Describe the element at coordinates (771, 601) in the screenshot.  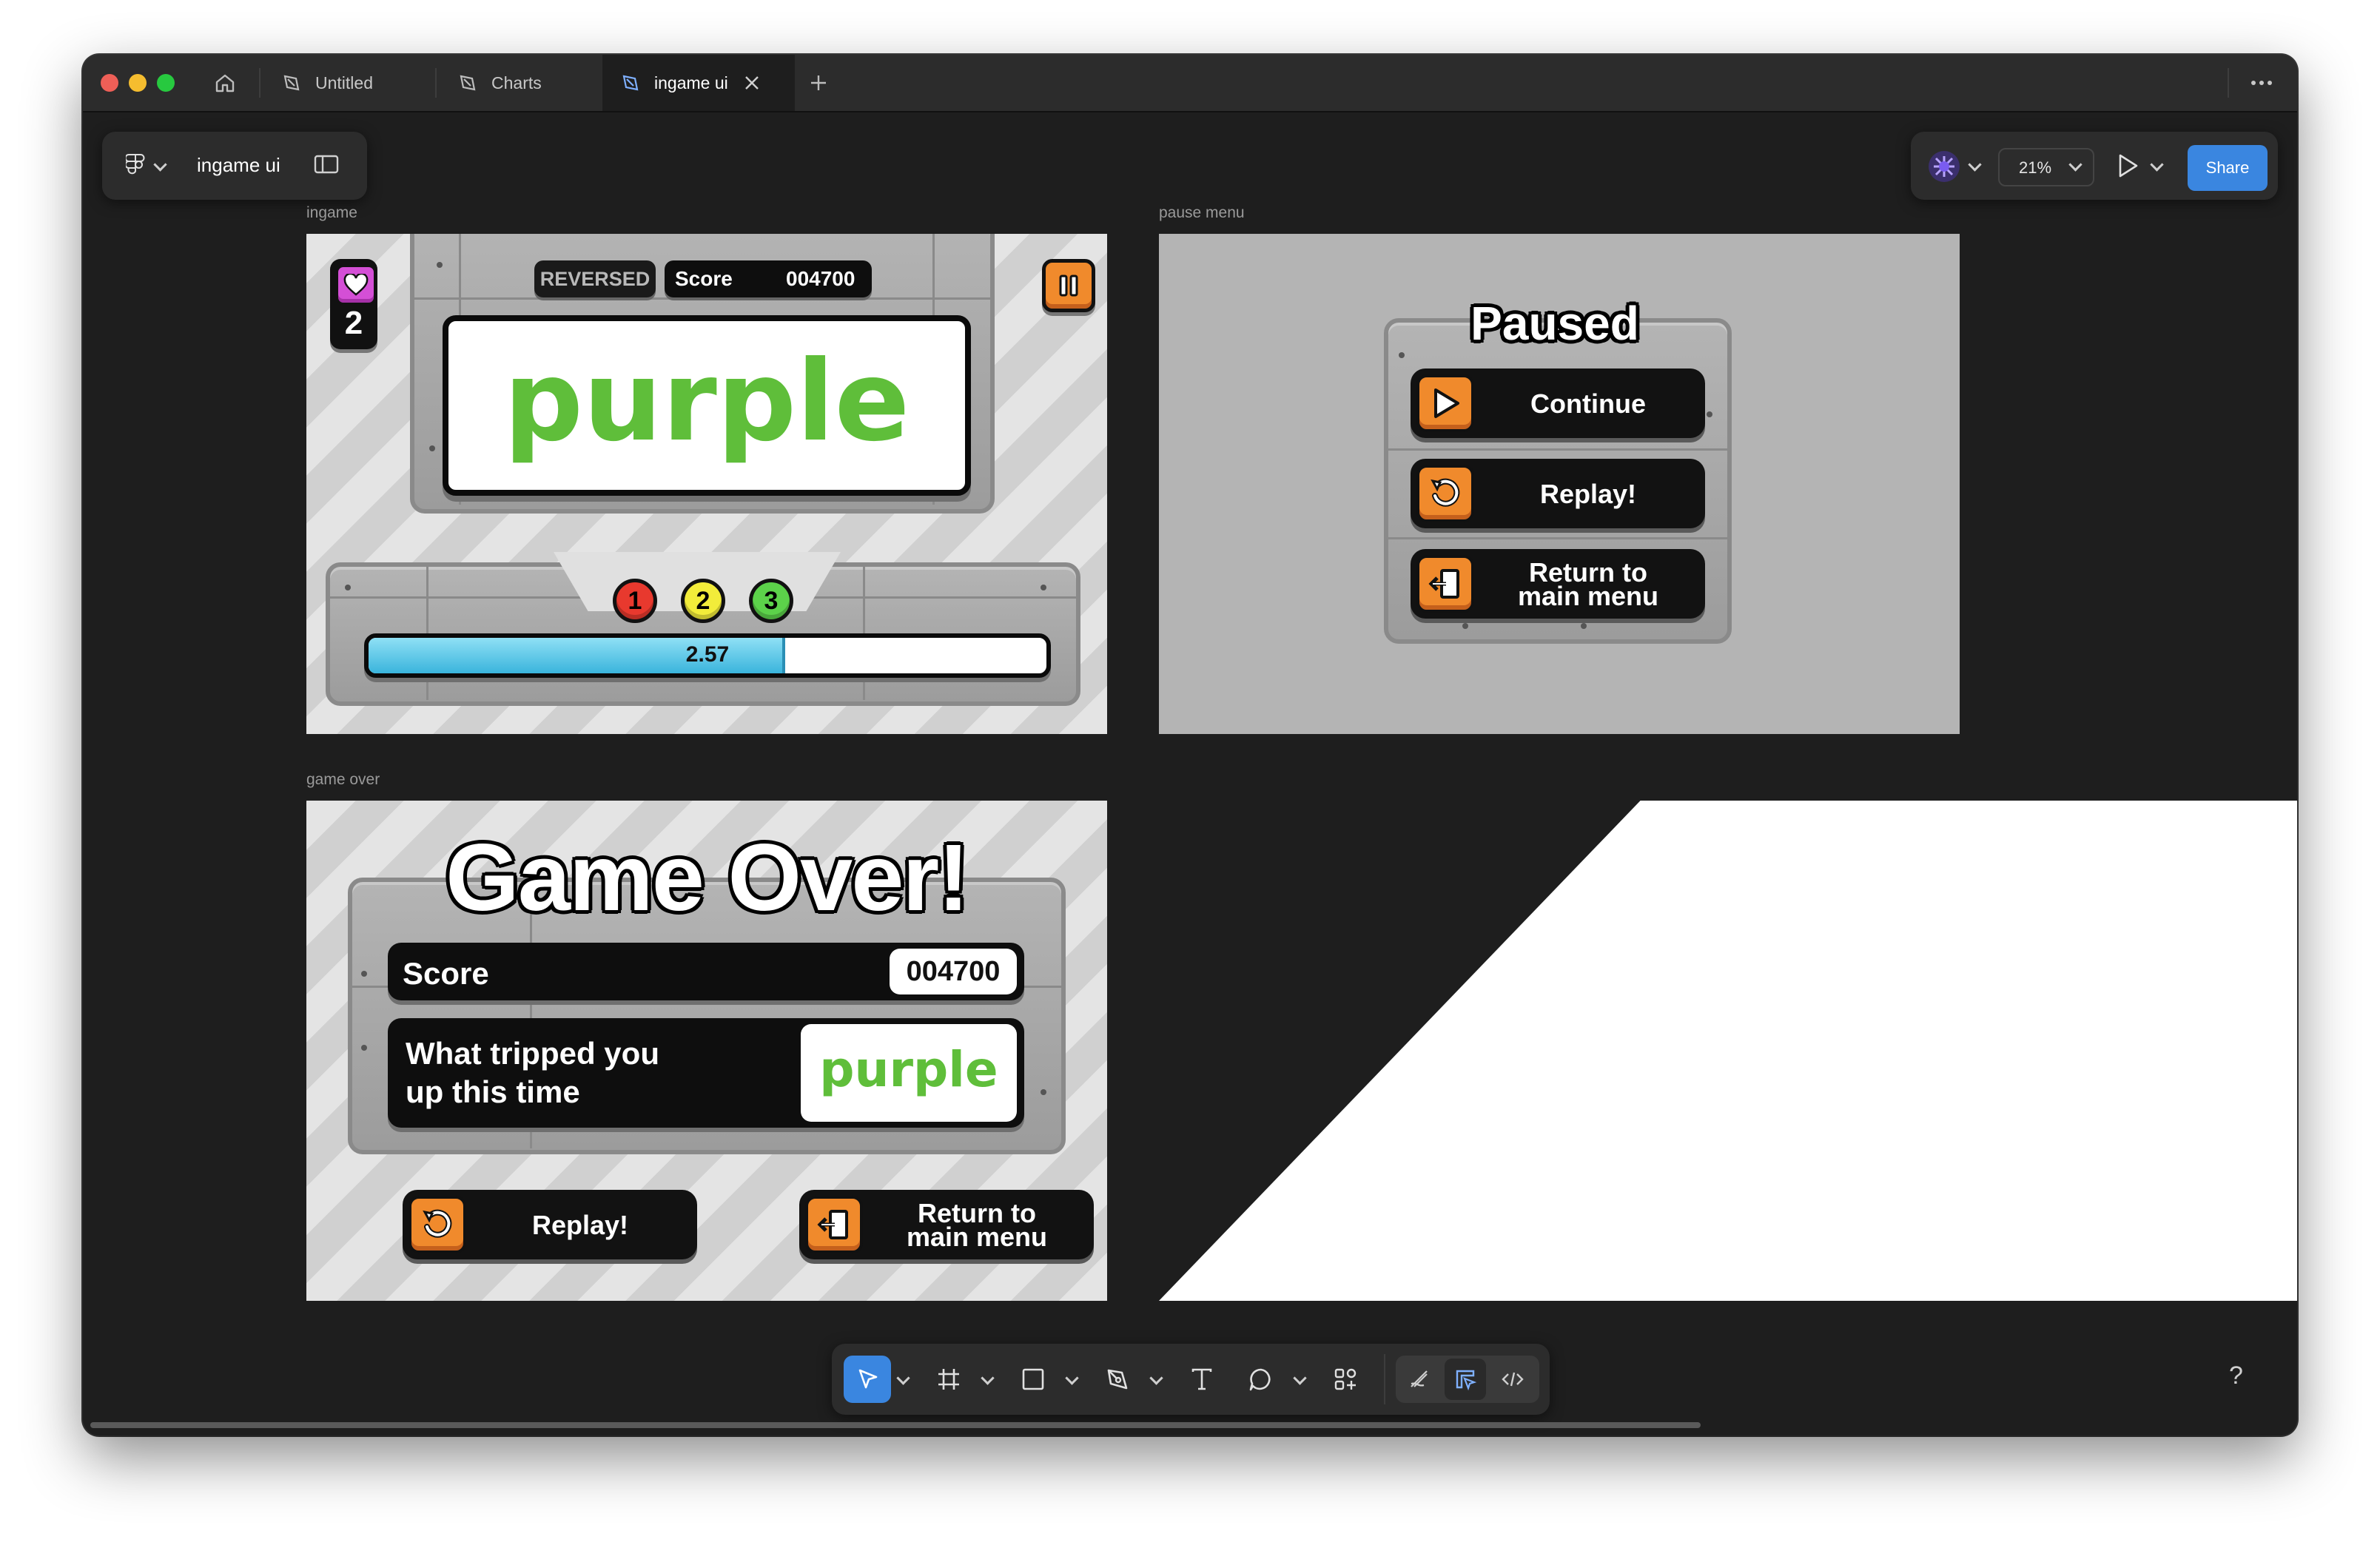
I see `answer-choice-3: 3` at that location.